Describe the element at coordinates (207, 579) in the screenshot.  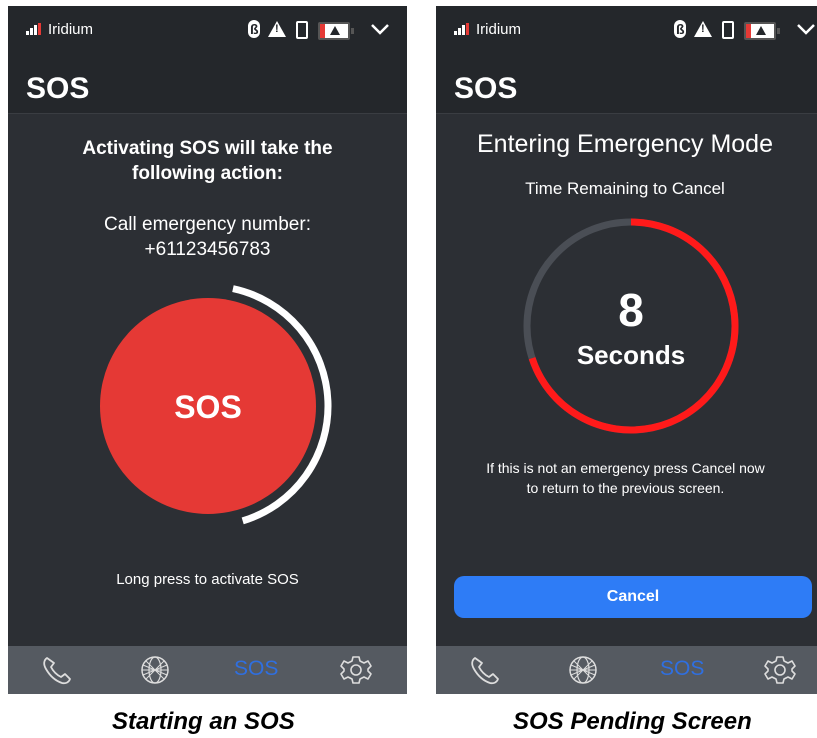
I see `hint-text: Long press to activate SOS` at that location.